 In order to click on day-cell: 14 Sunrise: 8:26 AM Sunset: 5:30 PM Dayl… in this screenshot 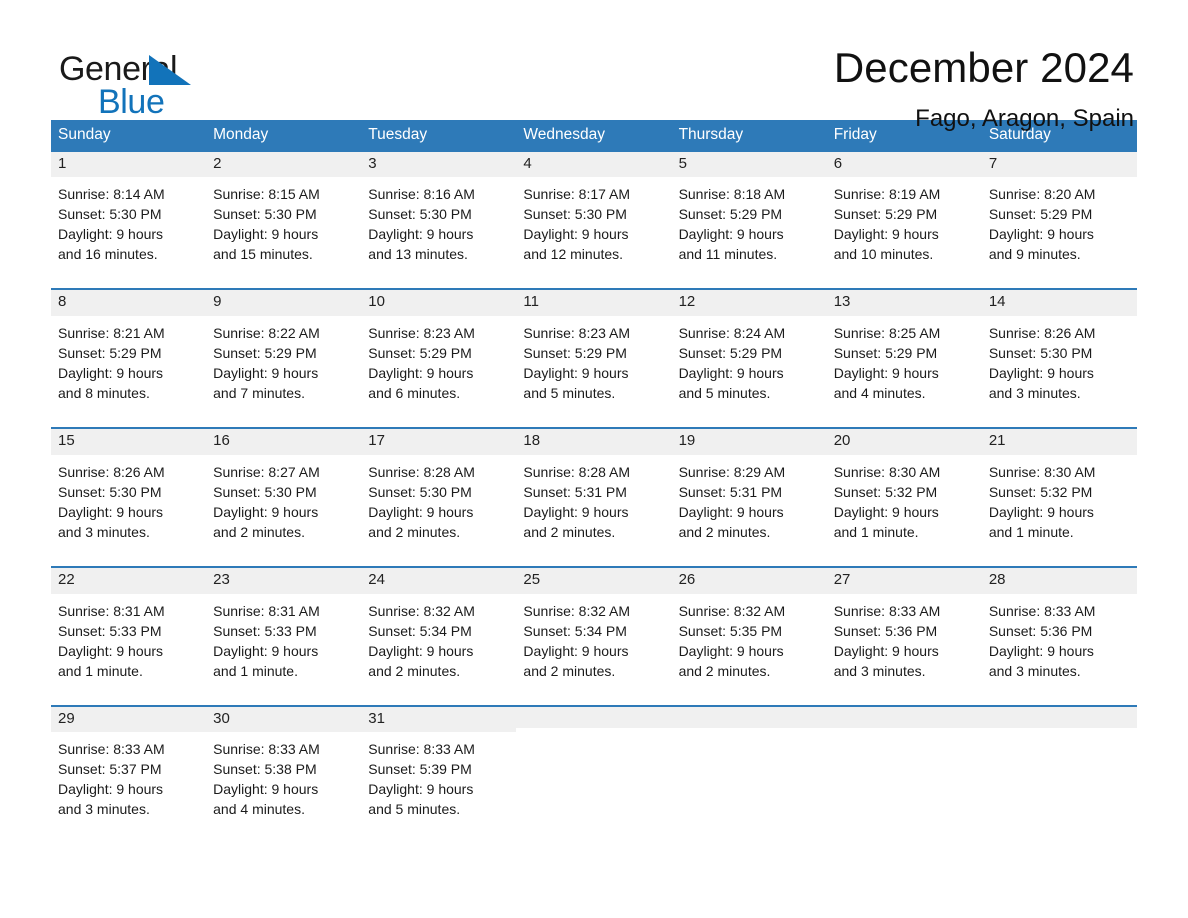, I will do `click(1059, 359)`.